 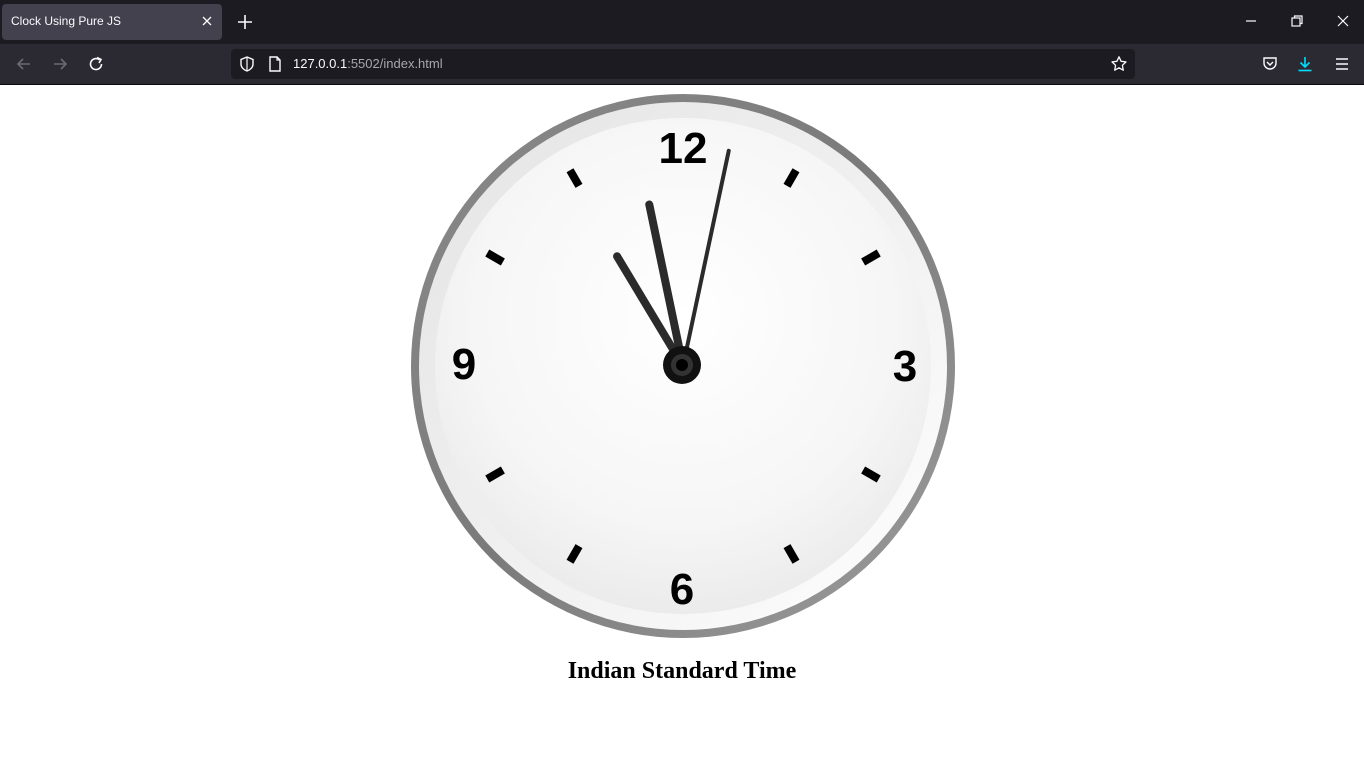 I want to click on url-text: 127.0.0.1:5502/index.html, so click(x=368, y=63).